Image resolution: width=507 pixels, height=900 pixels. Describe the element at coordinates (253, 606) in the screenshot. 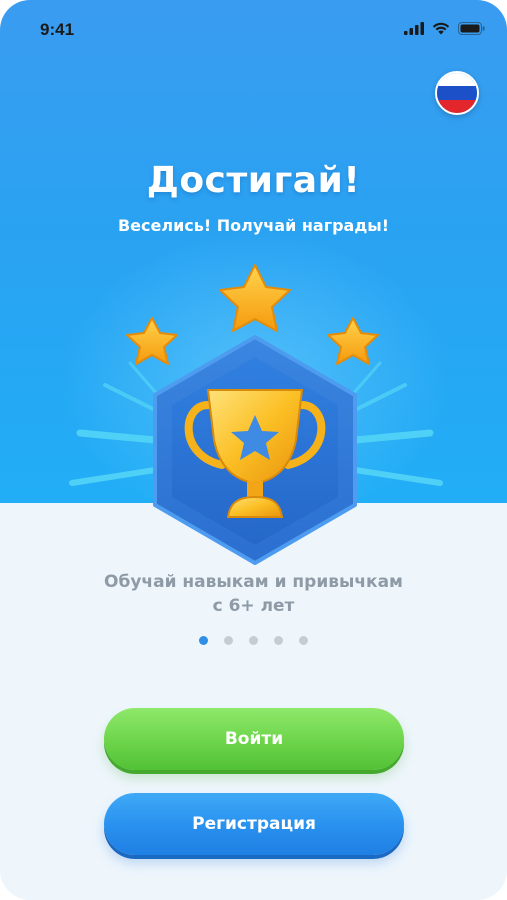

I see `caption-line-2: с 6+ лет` at that location.